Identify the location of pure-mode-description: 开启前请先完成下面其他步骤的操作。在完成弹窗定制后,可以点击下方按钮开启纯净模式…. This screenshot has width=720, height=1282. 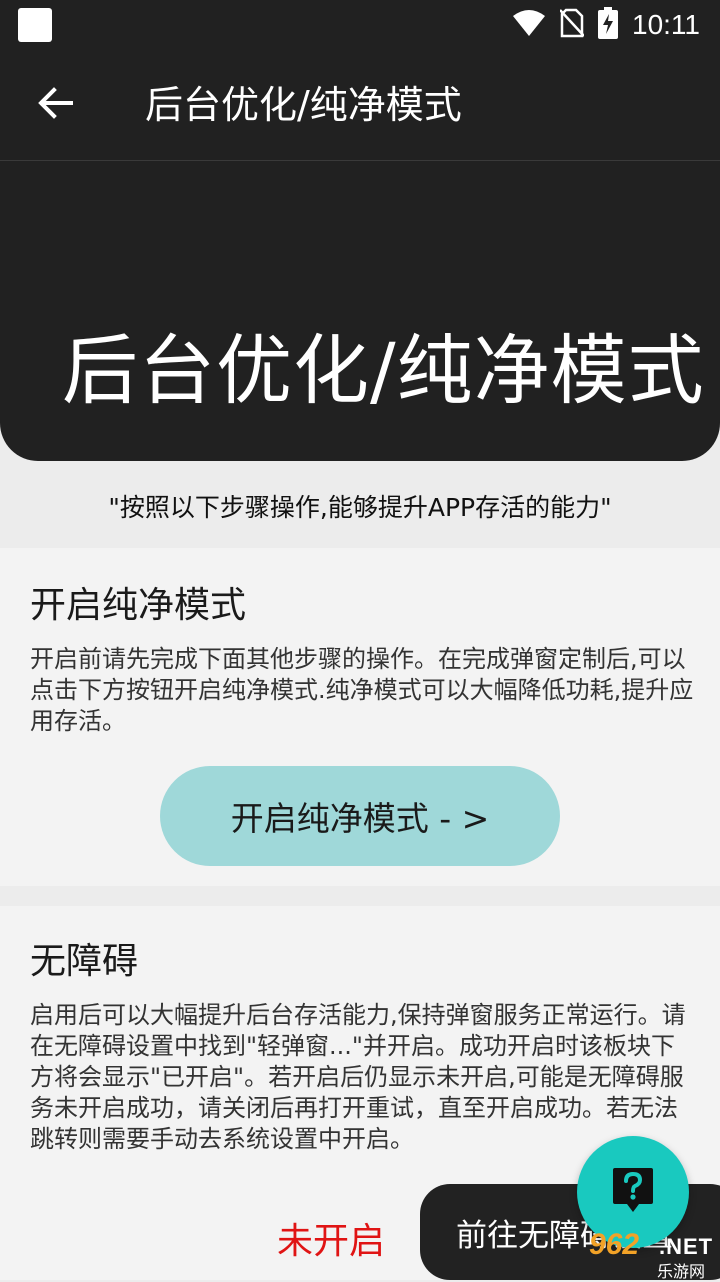
(362, 690).